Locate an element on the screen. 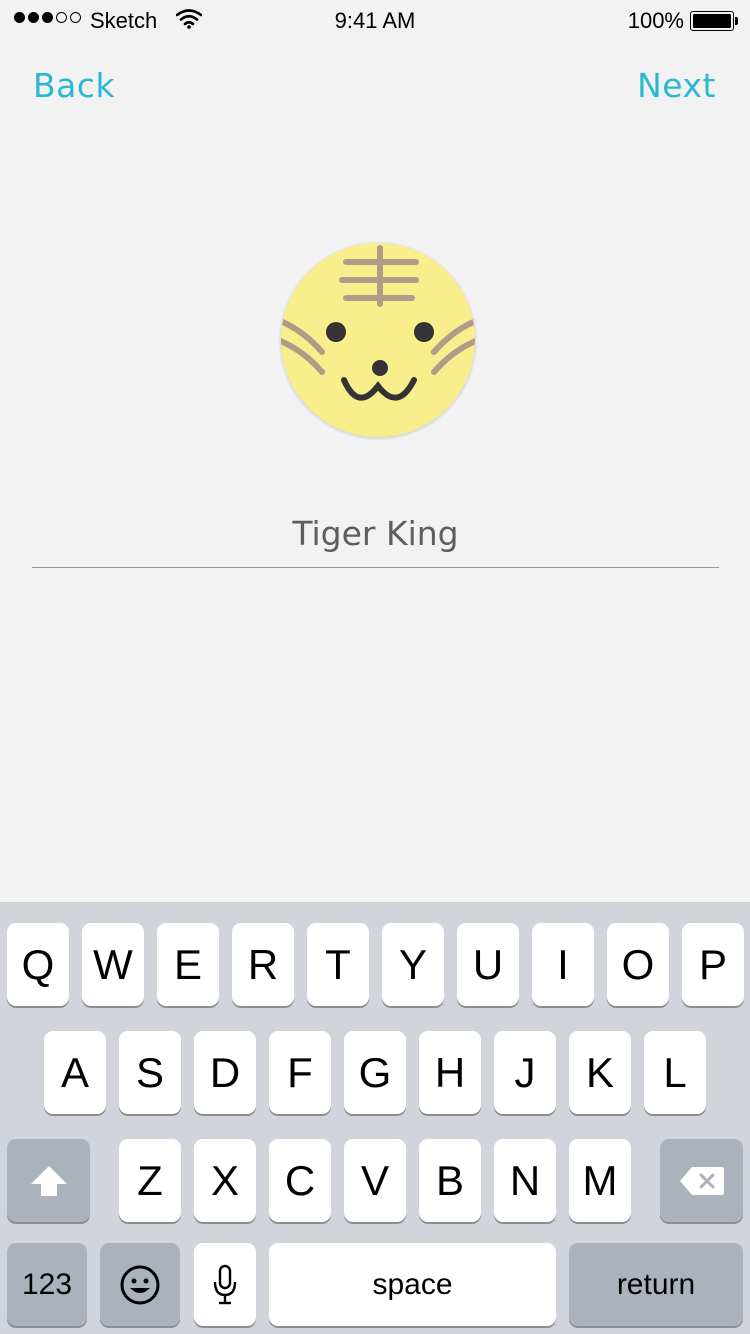  key-f: F is located at coordinates (300, 1072).